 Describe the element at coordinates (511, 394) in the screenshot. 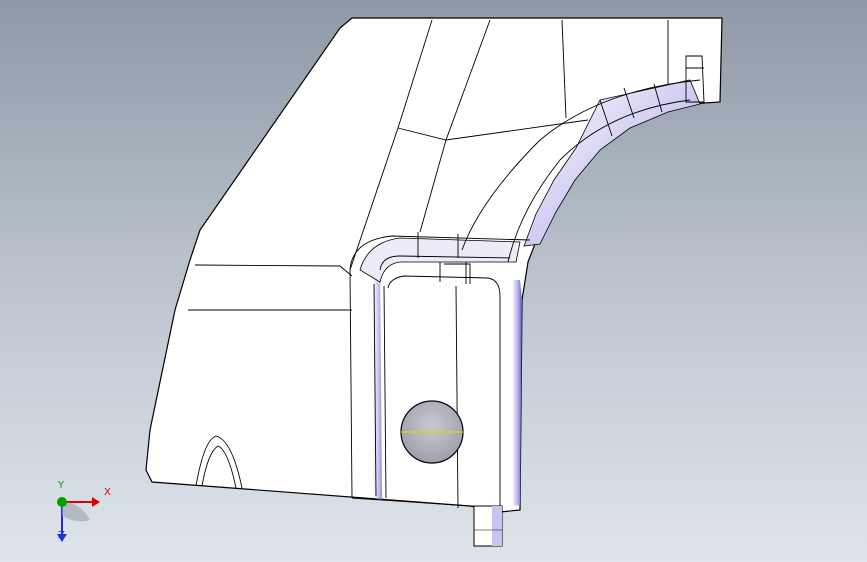

I see `tube-shading` at that location.